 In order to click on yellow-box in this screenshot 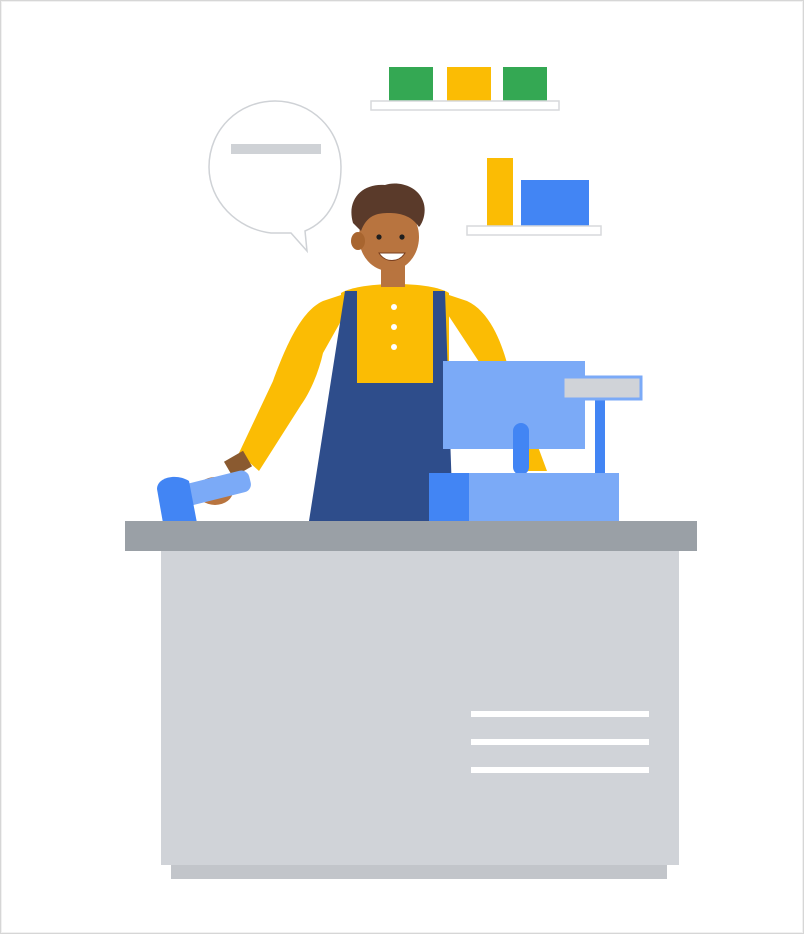, I will do `click(469, 84)`.